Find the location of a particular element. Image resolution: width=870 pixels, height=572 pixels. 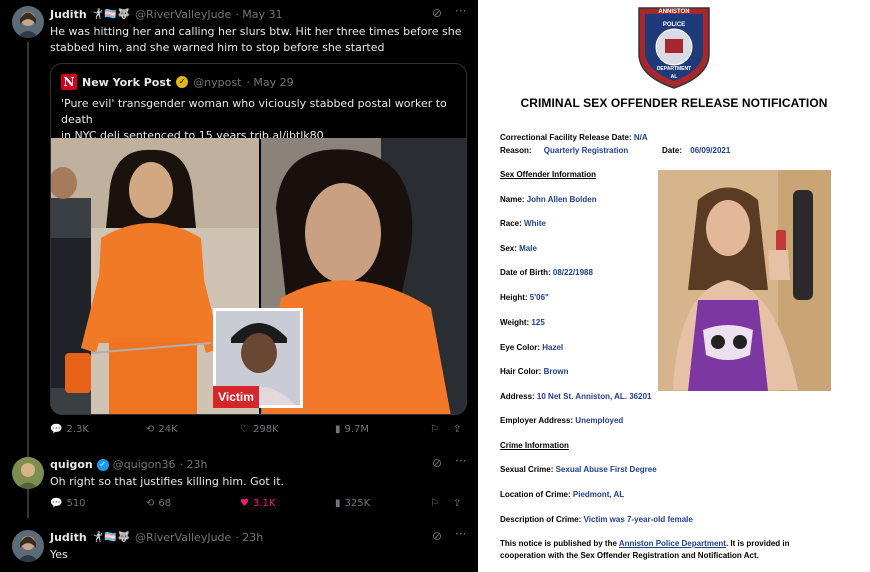

reply-button: 💬 510 is located at coordinates (68, 503).